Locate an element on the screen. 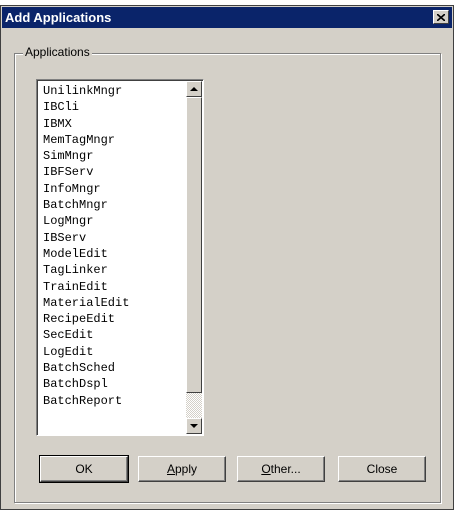 Image resolution: width=456 pixels, height=510 pixels. apply-mnemonic: A is located at coordinates (170, 469).